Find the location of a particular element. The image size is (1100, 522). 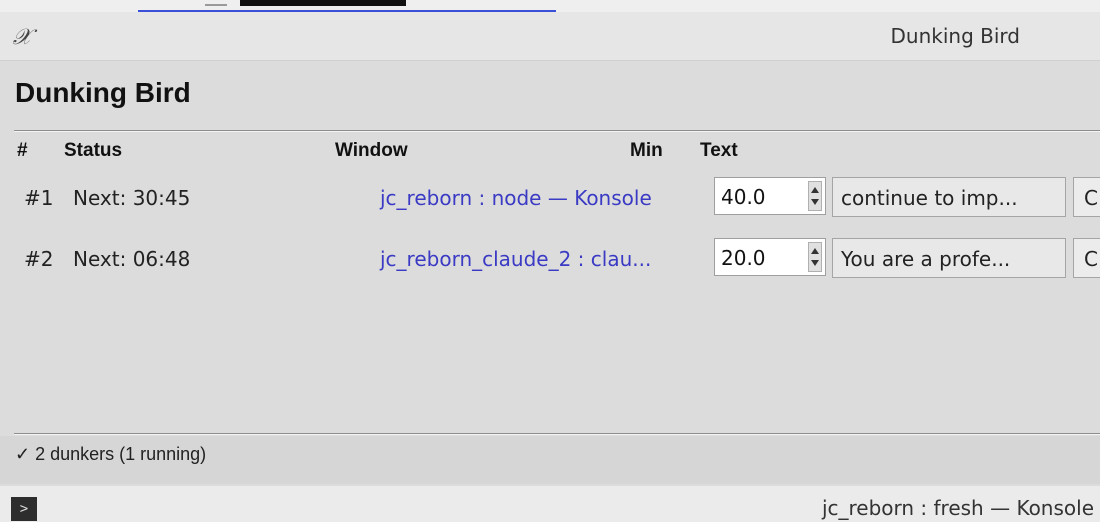

min-value: 40.0 is located at coordinates (743, 197).